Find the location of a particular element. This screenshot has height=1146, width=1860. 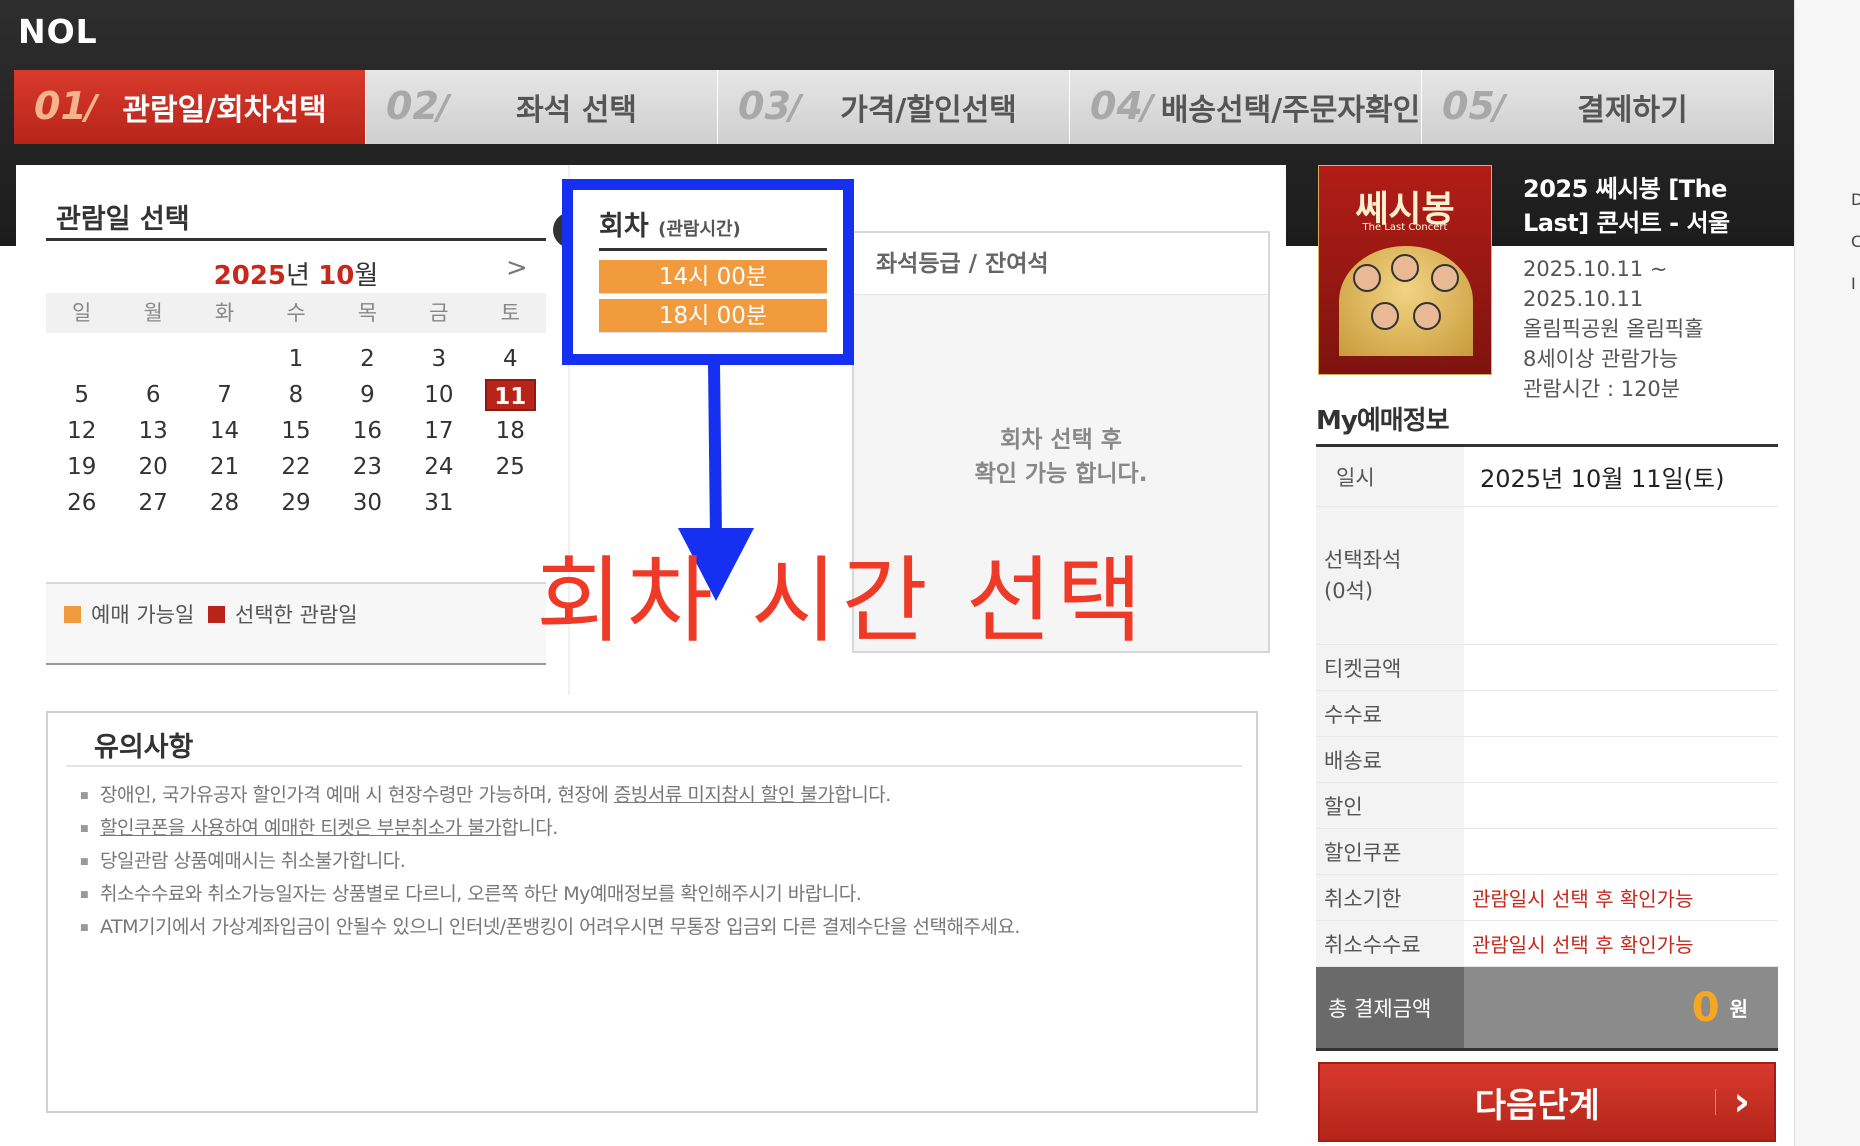

event-age: 8세이상 관람가능 is located at coordinates (1601, 359).